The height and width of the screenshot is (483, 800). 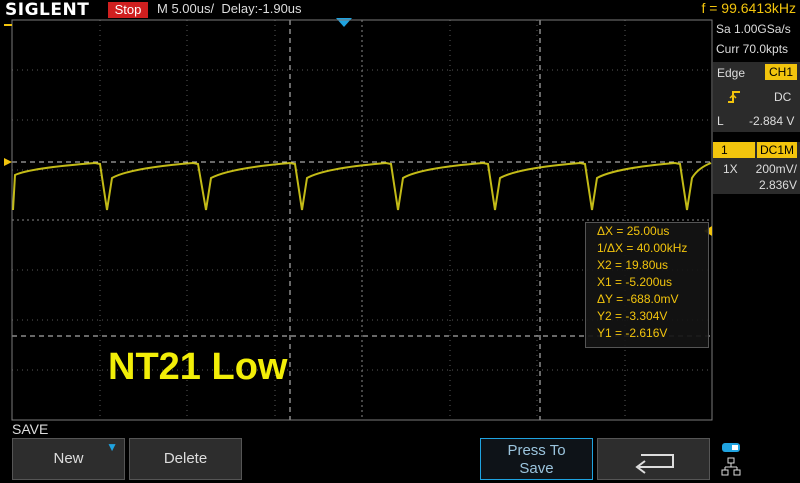 What do you see at coordinates (632, 316) in the screenshot?
I see `cursor-y2: Y2 = -3.304V` at bounding box center [632, 316].